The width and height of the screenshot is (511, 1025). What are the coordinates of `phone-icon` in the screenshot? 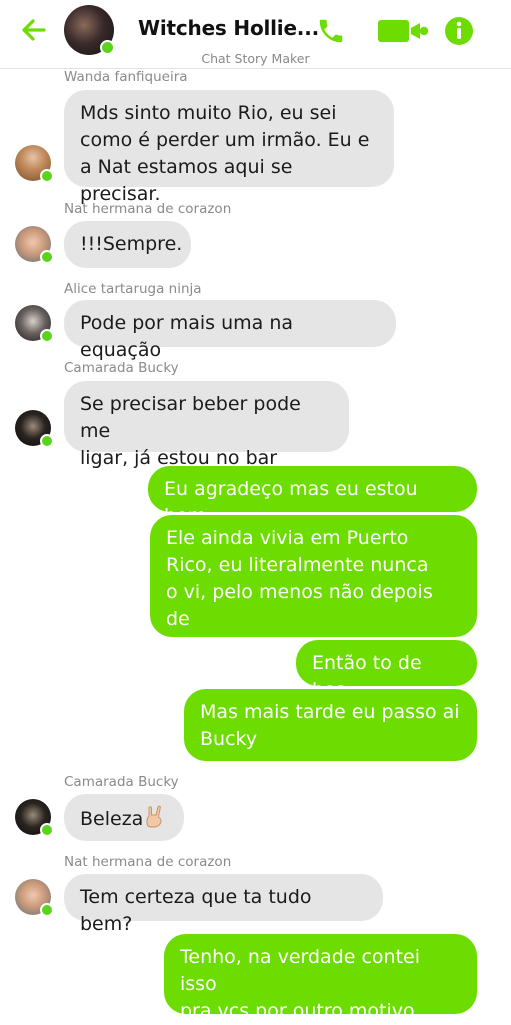 It's located at (331, 31).